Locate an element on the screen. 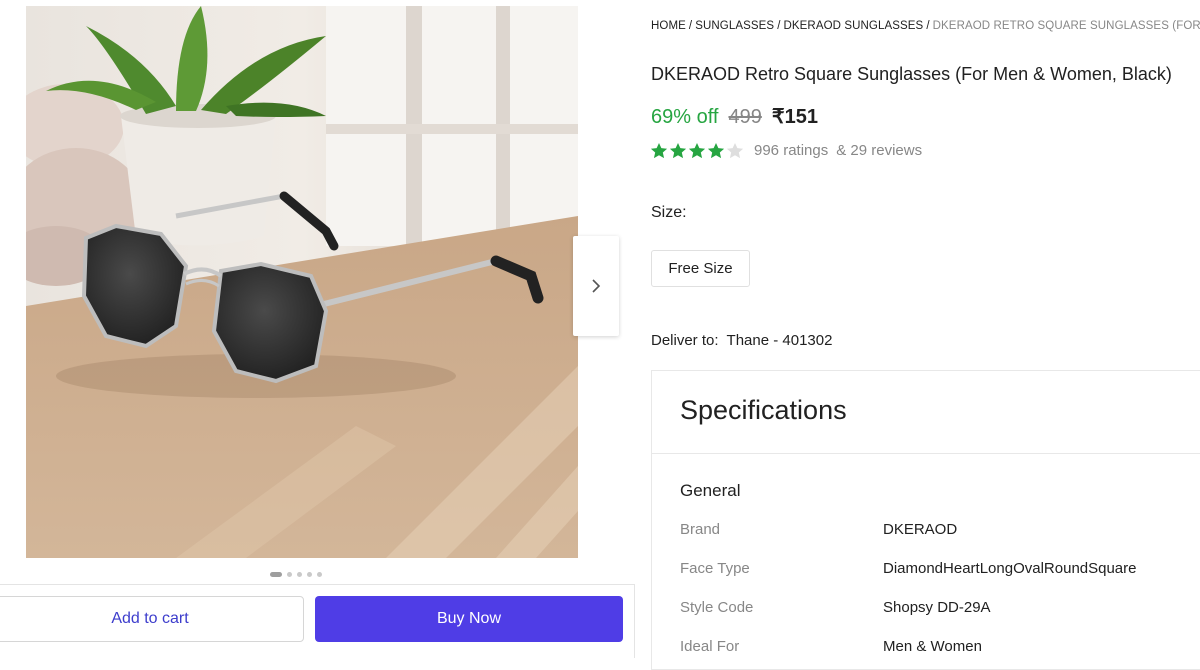 Image resolution: width=1200 pixels, height=670 pixels. spec-key: Brand is located at coordinates (700, 529).